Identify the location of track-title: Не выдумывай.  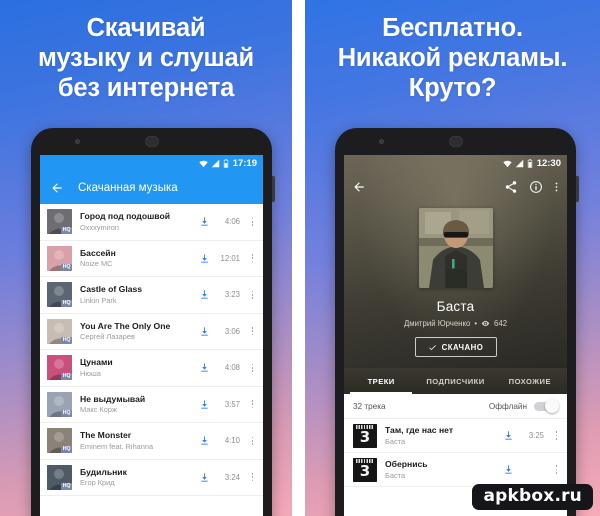
(113, 398).